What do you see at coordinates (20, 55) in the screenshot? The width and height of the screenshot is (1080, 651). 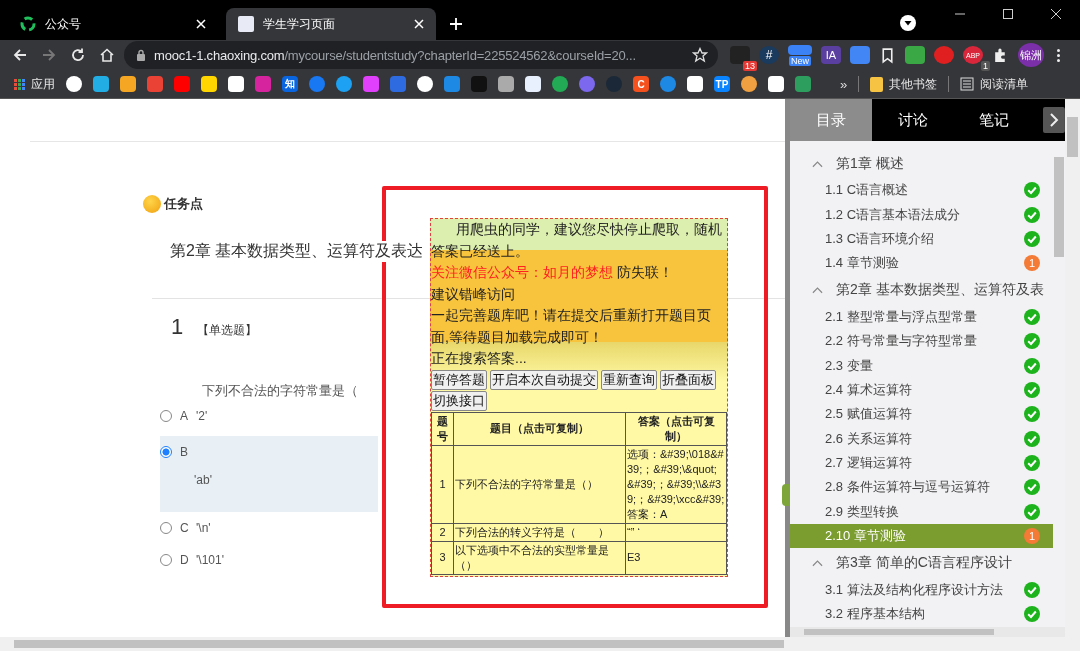 I see `back-icon` at bounding box center [20, 55].